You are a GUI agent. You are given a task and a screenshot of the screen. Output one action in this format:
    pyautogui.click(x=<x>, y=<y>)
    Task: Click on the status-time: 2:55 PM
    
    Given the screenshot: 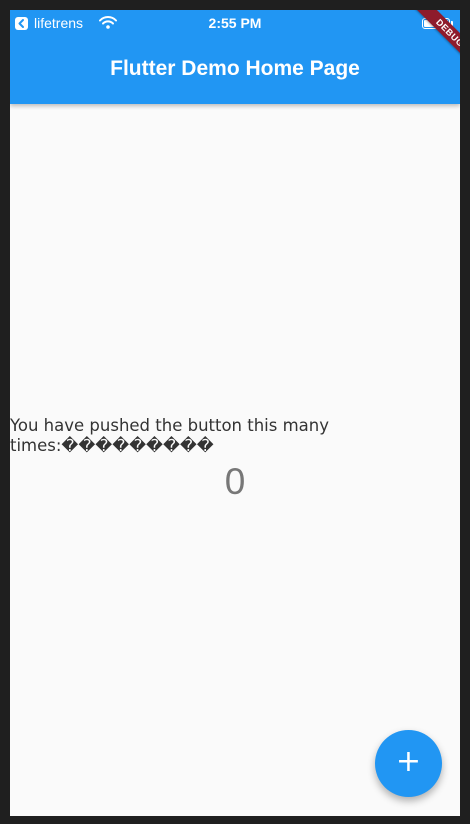 What is the action you would take?
    pyautogui.click(x=235, y=23)
    